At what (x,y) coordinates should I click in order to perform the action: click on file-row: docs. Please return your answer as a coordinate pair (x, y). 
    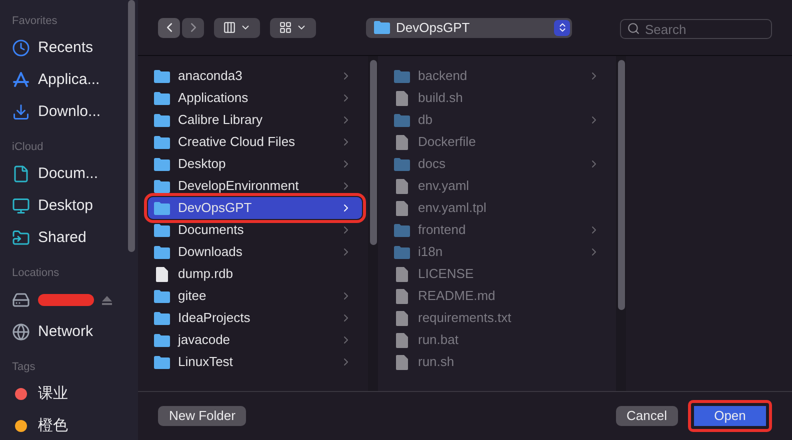
    Looking at the image, I should click on (499, 164).